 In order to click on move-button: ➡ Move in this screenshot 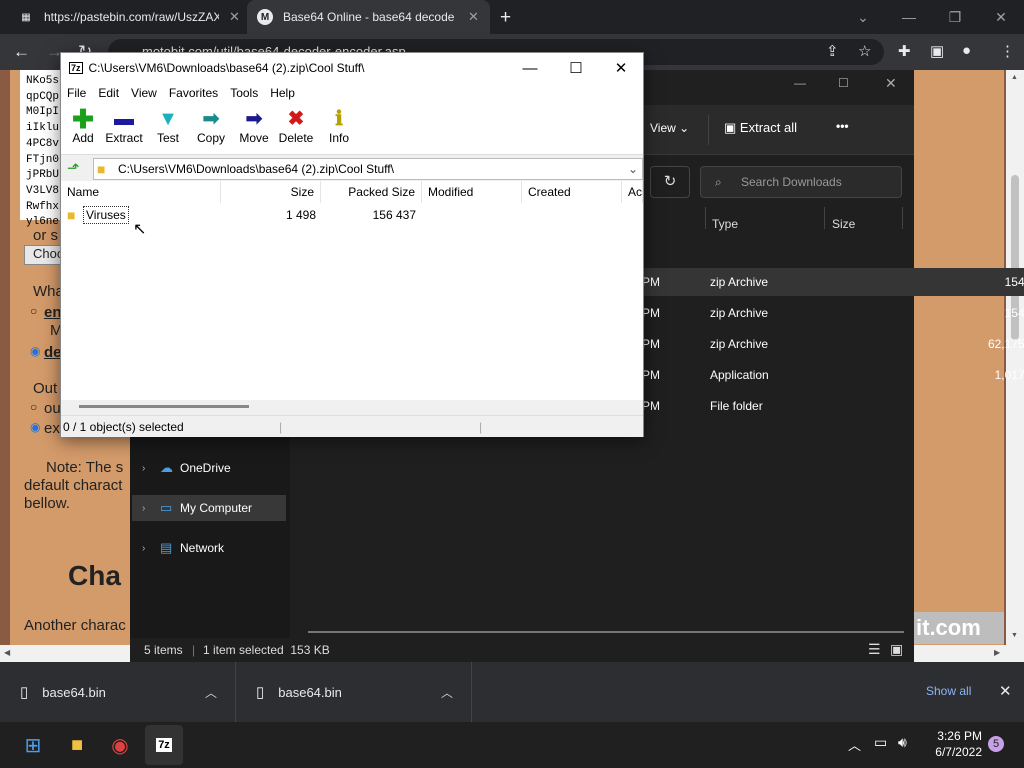, I will do `click(254, 126)`.